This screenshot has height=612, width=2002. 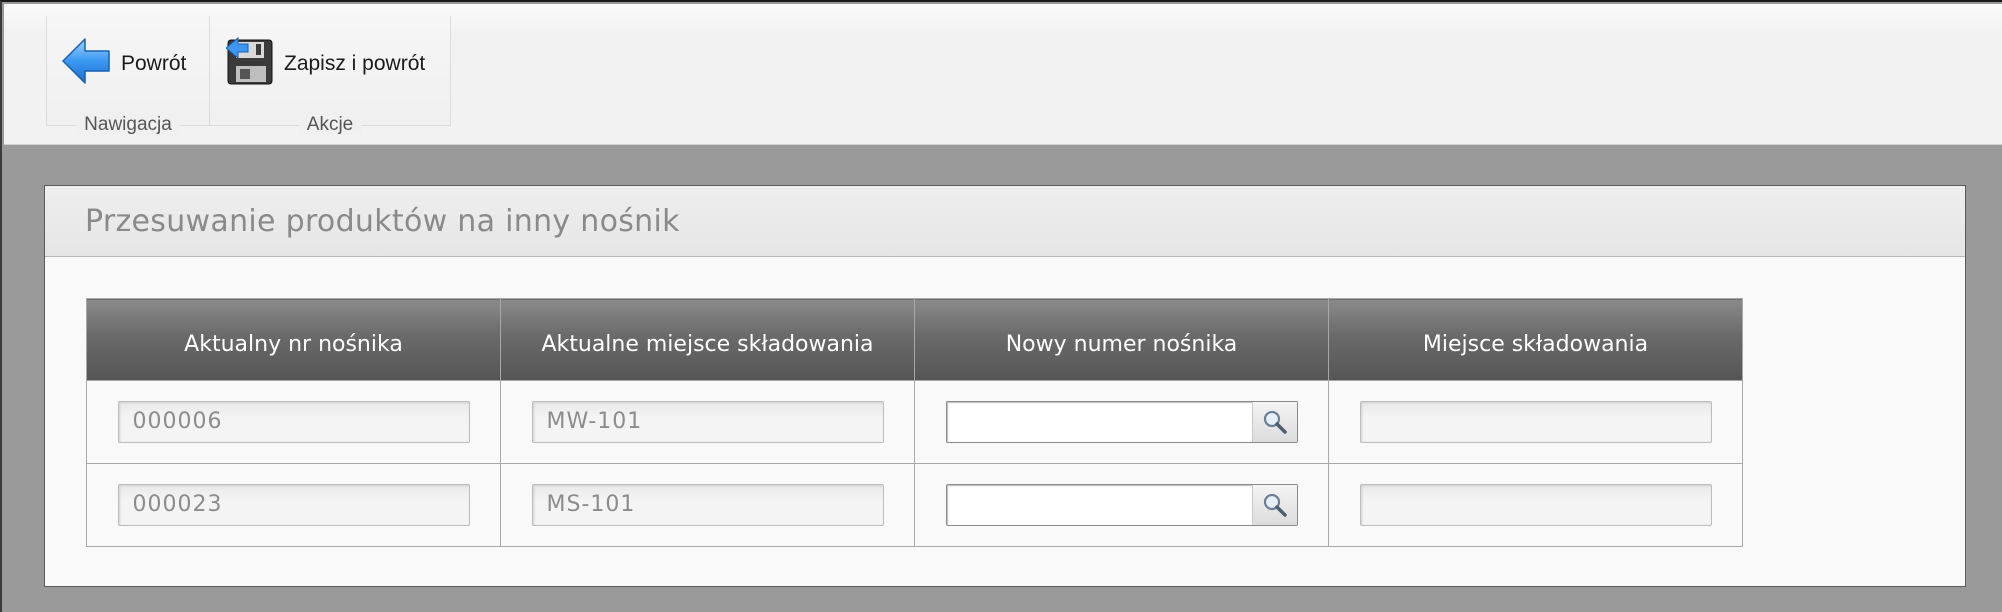 I want to click on group-label-navigation: Nawigacja, so click(x=128, y=125).